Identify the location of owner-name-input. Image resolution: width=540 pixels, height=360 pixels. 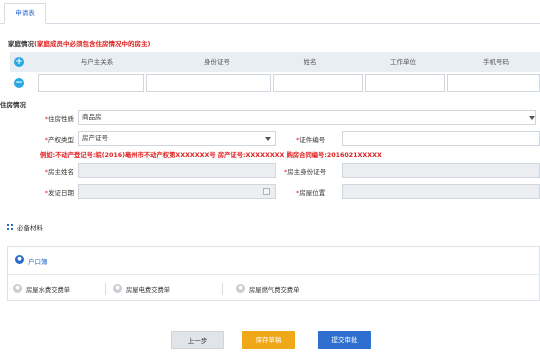
(177, 170).